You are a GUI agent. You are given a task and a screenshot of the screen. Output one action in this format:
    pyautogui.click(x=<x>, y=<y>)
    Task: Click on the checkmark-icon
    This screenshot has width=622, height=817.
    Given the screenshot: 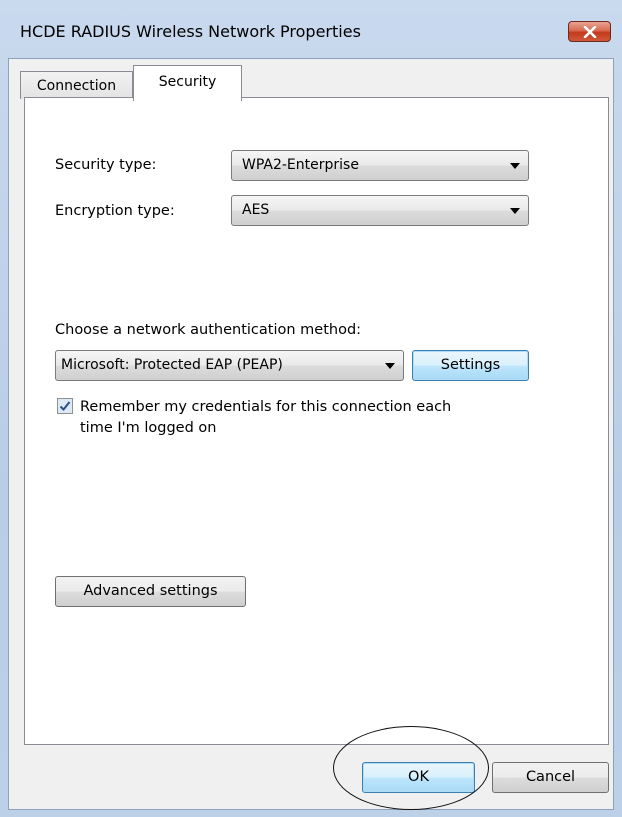 What is the action you would take?
    pyautogui.click(x=65, y=406)
    